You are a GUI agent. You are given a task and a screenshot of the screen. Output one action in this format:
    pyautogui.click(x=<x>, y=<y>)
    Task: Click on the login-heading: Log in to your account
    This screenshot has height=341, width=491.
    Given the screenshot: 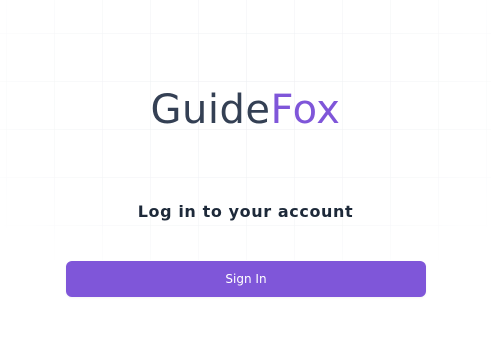 What is the action you would take?
    pyautogui.click(x=245, y=211)
    